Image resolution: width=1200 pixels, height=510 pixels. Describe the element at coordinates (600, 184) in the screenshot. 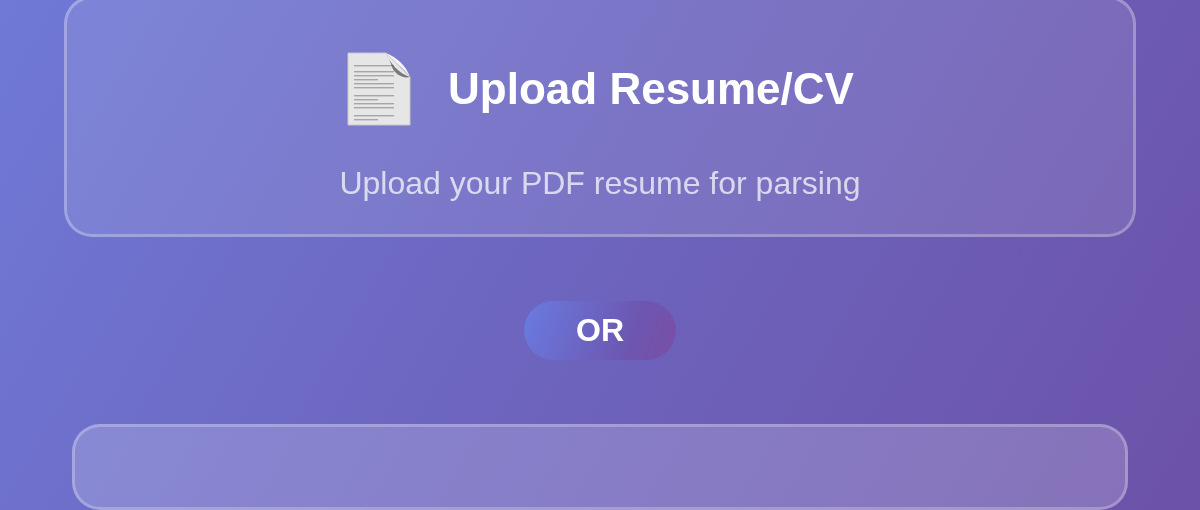

I see `upload-subtitle: Upload your PDF resume for parsing` at that location.